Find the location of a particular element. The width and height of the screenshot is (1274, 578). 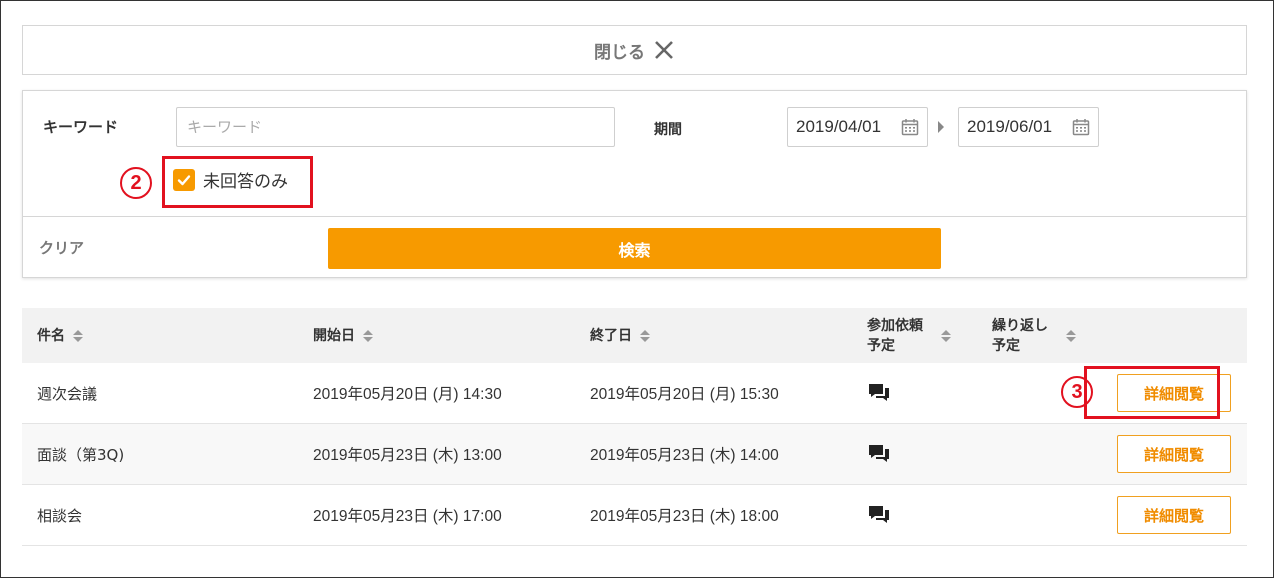

cell-subject: 面談（第3Q) is located at coordinates (81, 454).